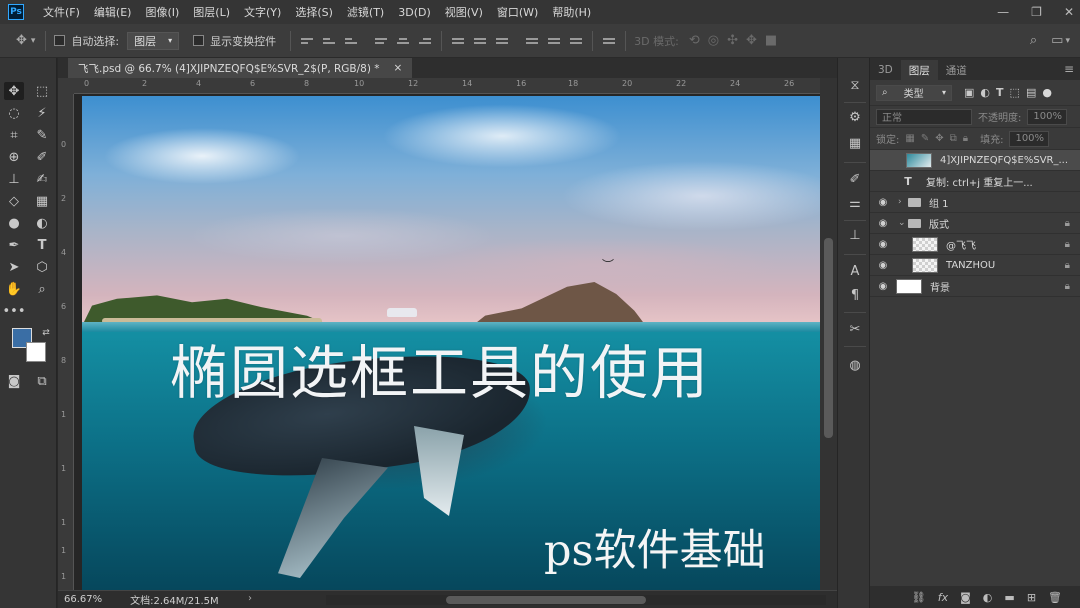  I want to click on filter-toggle-icon: ●, so click(1047, 92).